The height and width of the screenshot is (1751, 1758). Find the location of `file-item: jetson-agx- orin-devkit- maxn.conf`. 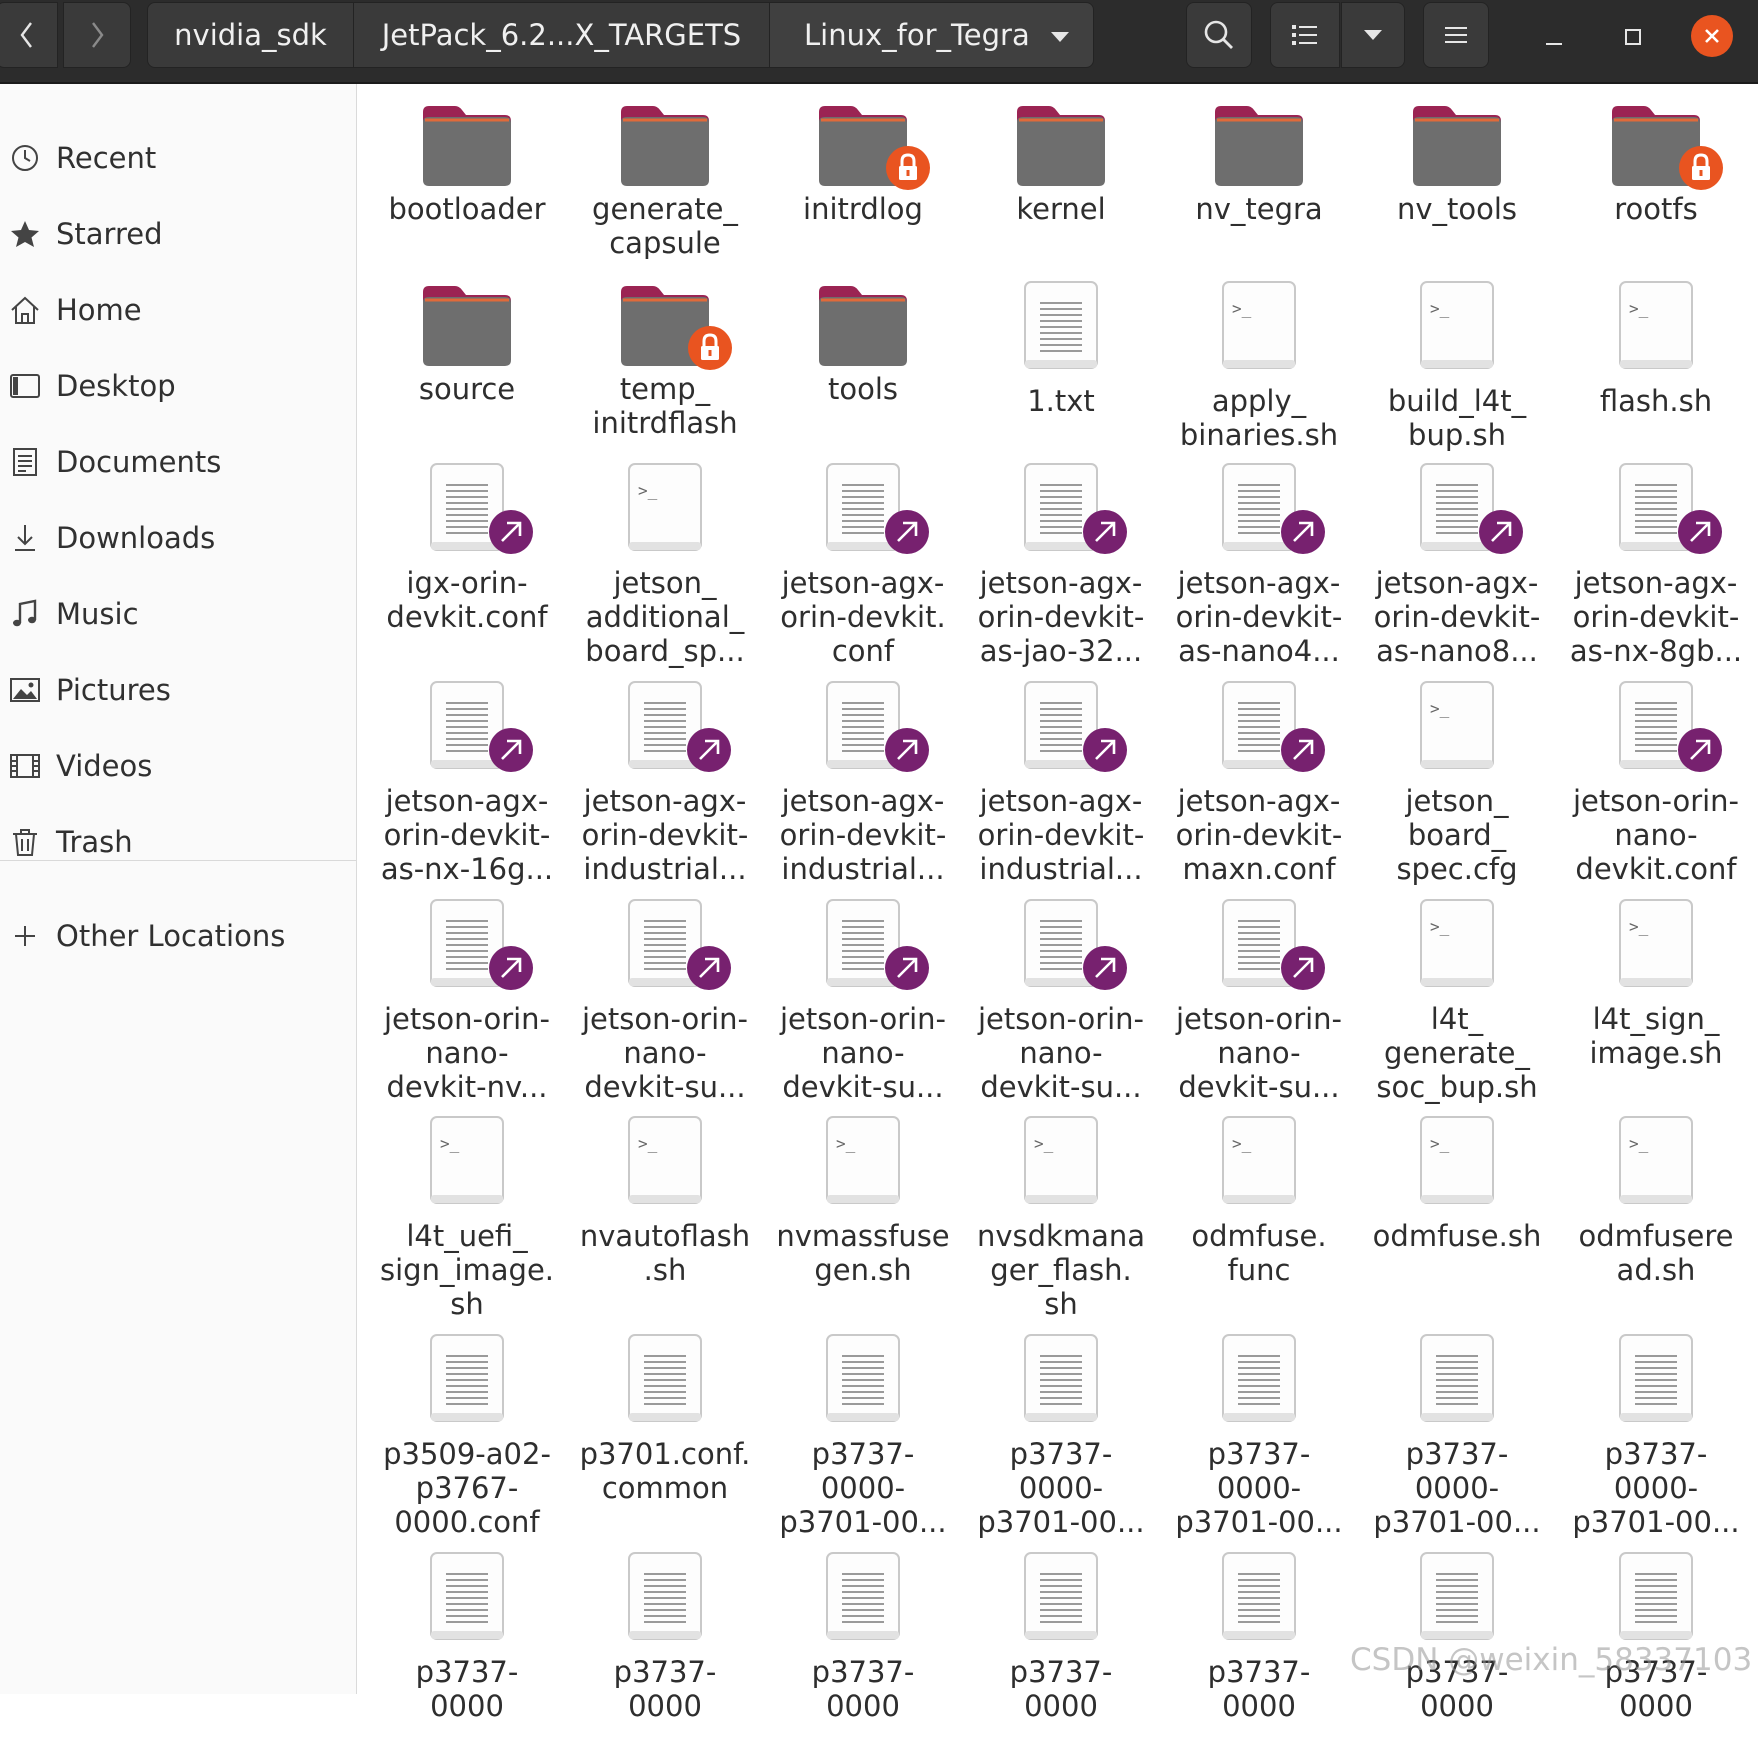

file-item: jetson-agx- orin-devkit- maxn.conf is located at coordinates (1259, 783).